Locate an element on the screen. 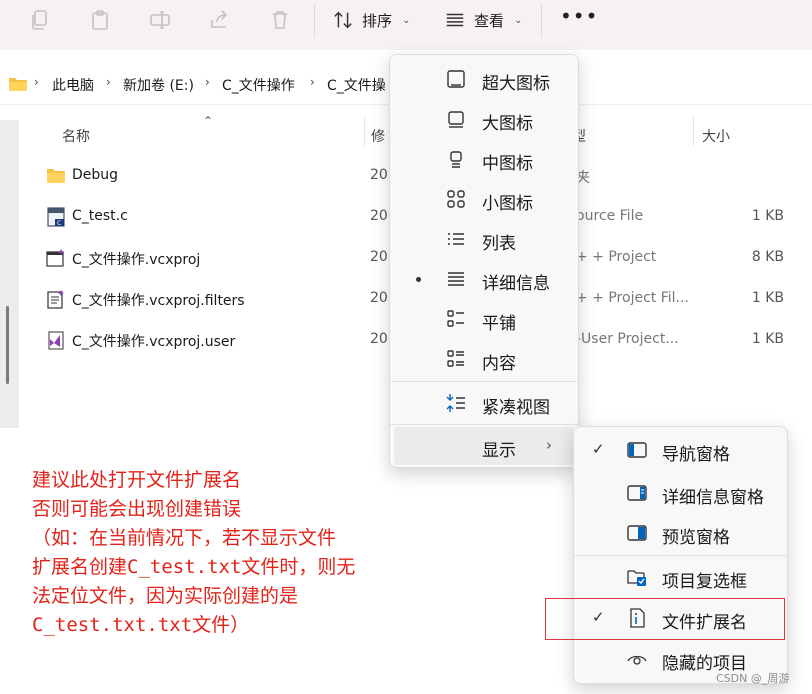 The height and width of the screenshot is (694, 812). command-bar: 排序 ⌄ 查看 ⌄ ••• is located at coordinates (406, 25).